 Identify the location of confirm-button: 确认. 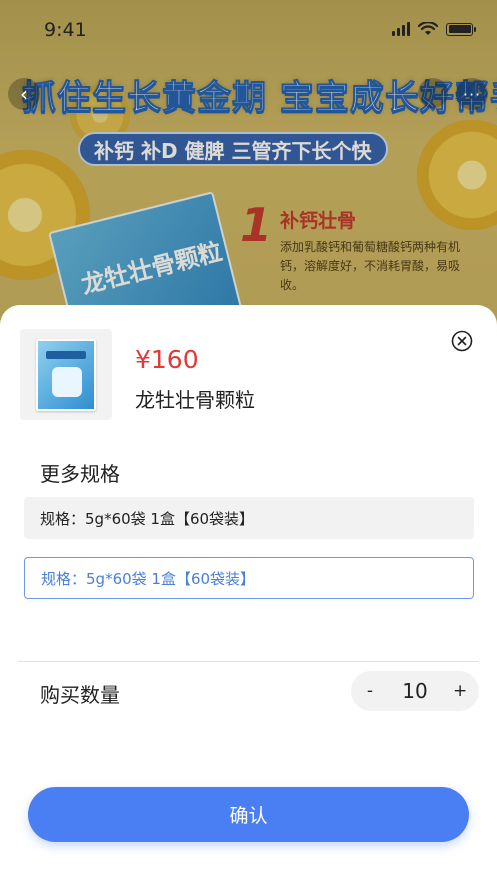
(248, 814).